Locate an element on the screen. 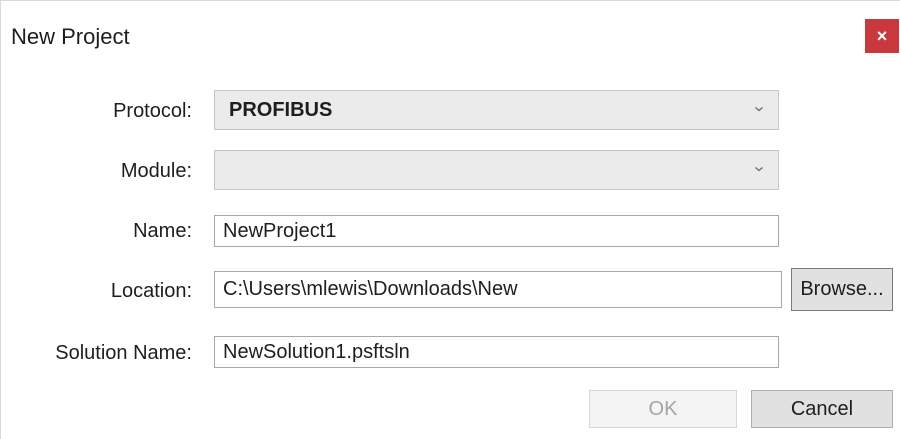 The image size is (900, 439). location-field is located at coordinates (498, 289).